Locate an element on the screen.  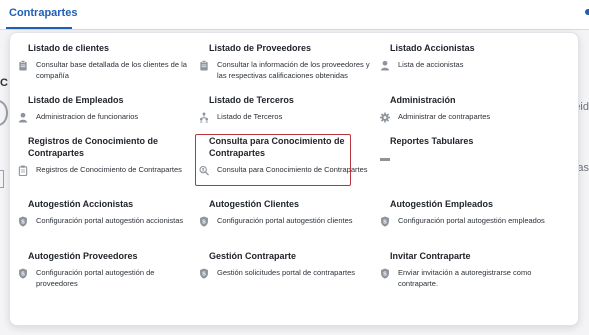
menu-item-title: Listado Accionistas is located at coordinates (432, 48).